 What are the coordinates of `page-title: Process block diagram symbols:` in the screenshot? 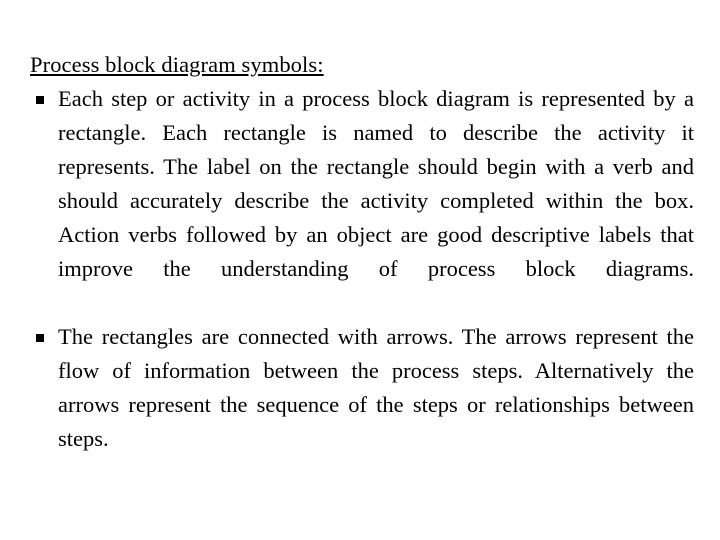 It's located at (177, 64).